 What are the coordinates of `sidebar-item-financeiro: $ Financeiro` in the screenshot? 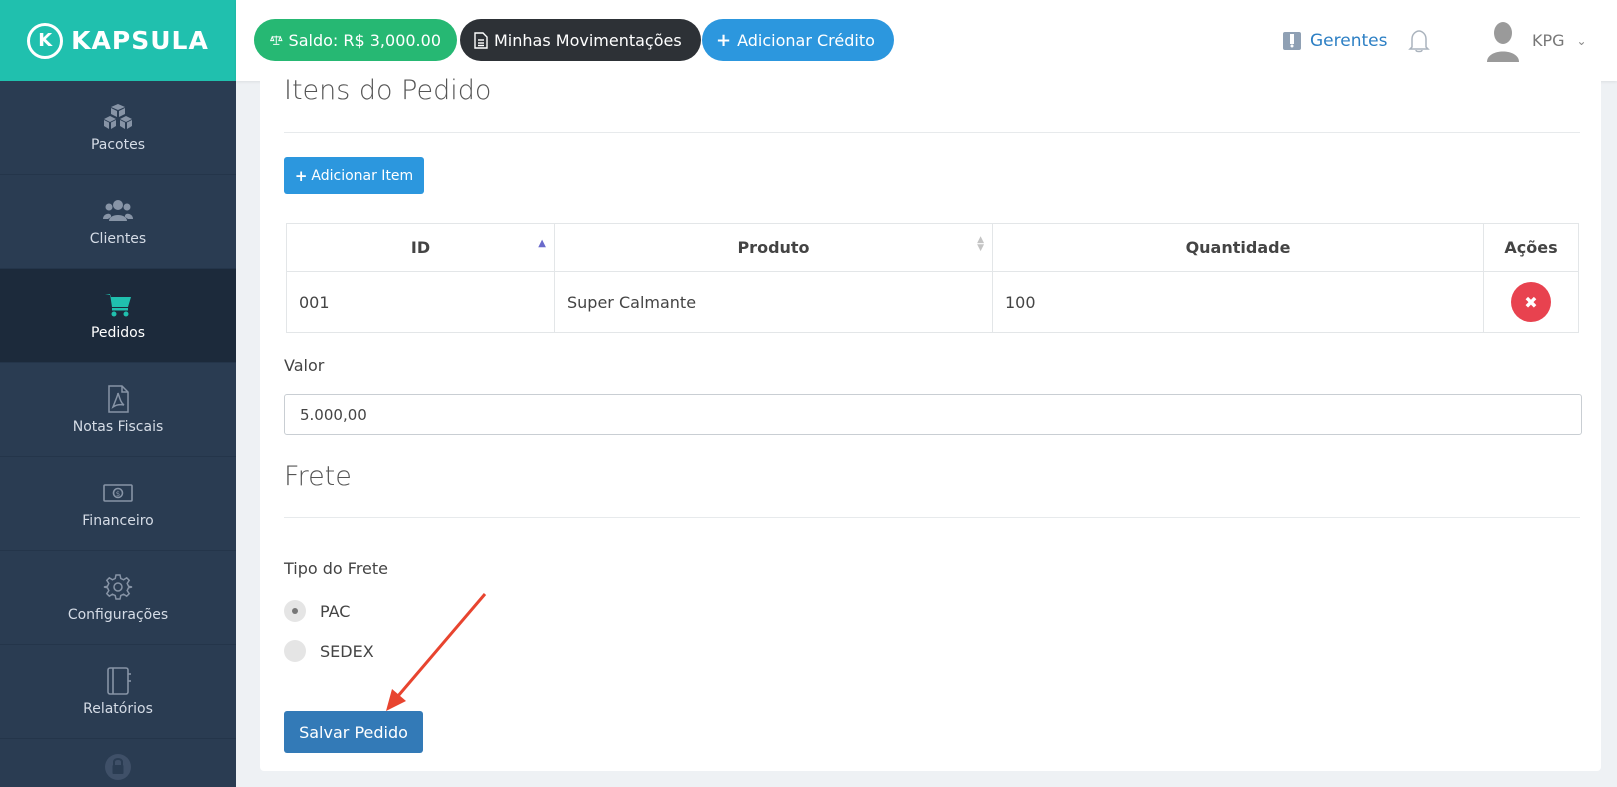 It's located at (118, 504).